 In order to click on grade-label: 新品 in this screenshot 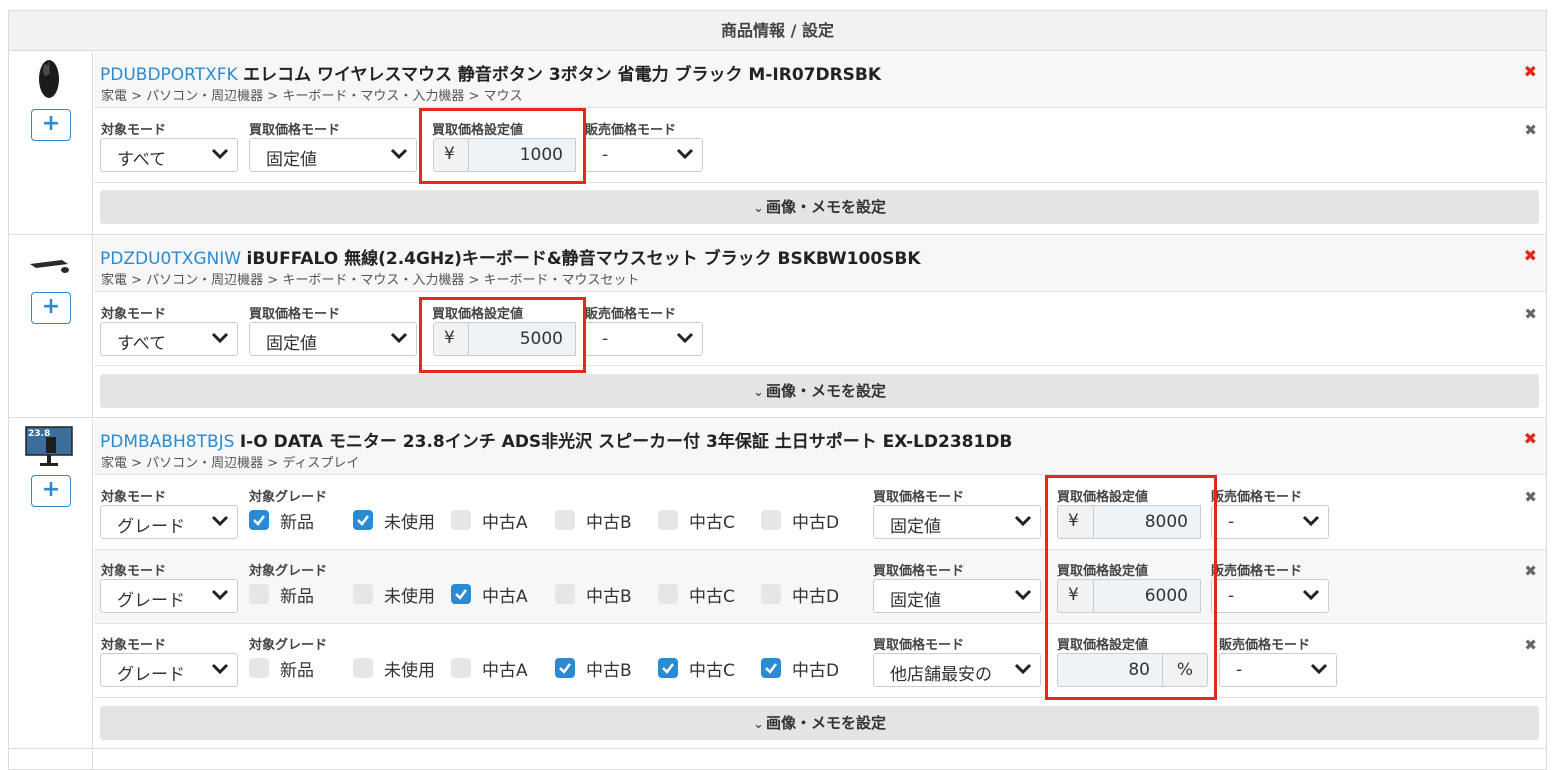, I will do `click(297, 523)`.